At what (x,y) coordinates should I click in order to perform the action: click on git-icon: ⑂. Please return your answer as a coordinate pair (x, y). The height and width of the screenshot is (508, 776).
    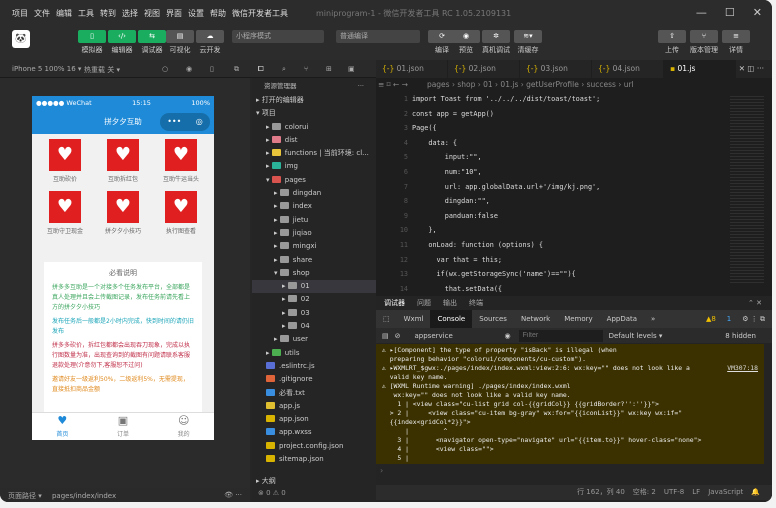
    Looking at the image, I should click on (306, 69).